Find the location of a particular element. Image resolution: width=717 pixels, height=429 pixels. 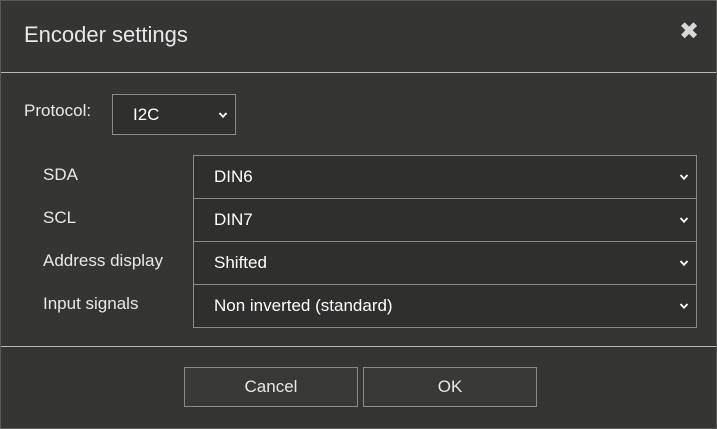

protocol-select-value: I2C is located at coordinates (146, 114).